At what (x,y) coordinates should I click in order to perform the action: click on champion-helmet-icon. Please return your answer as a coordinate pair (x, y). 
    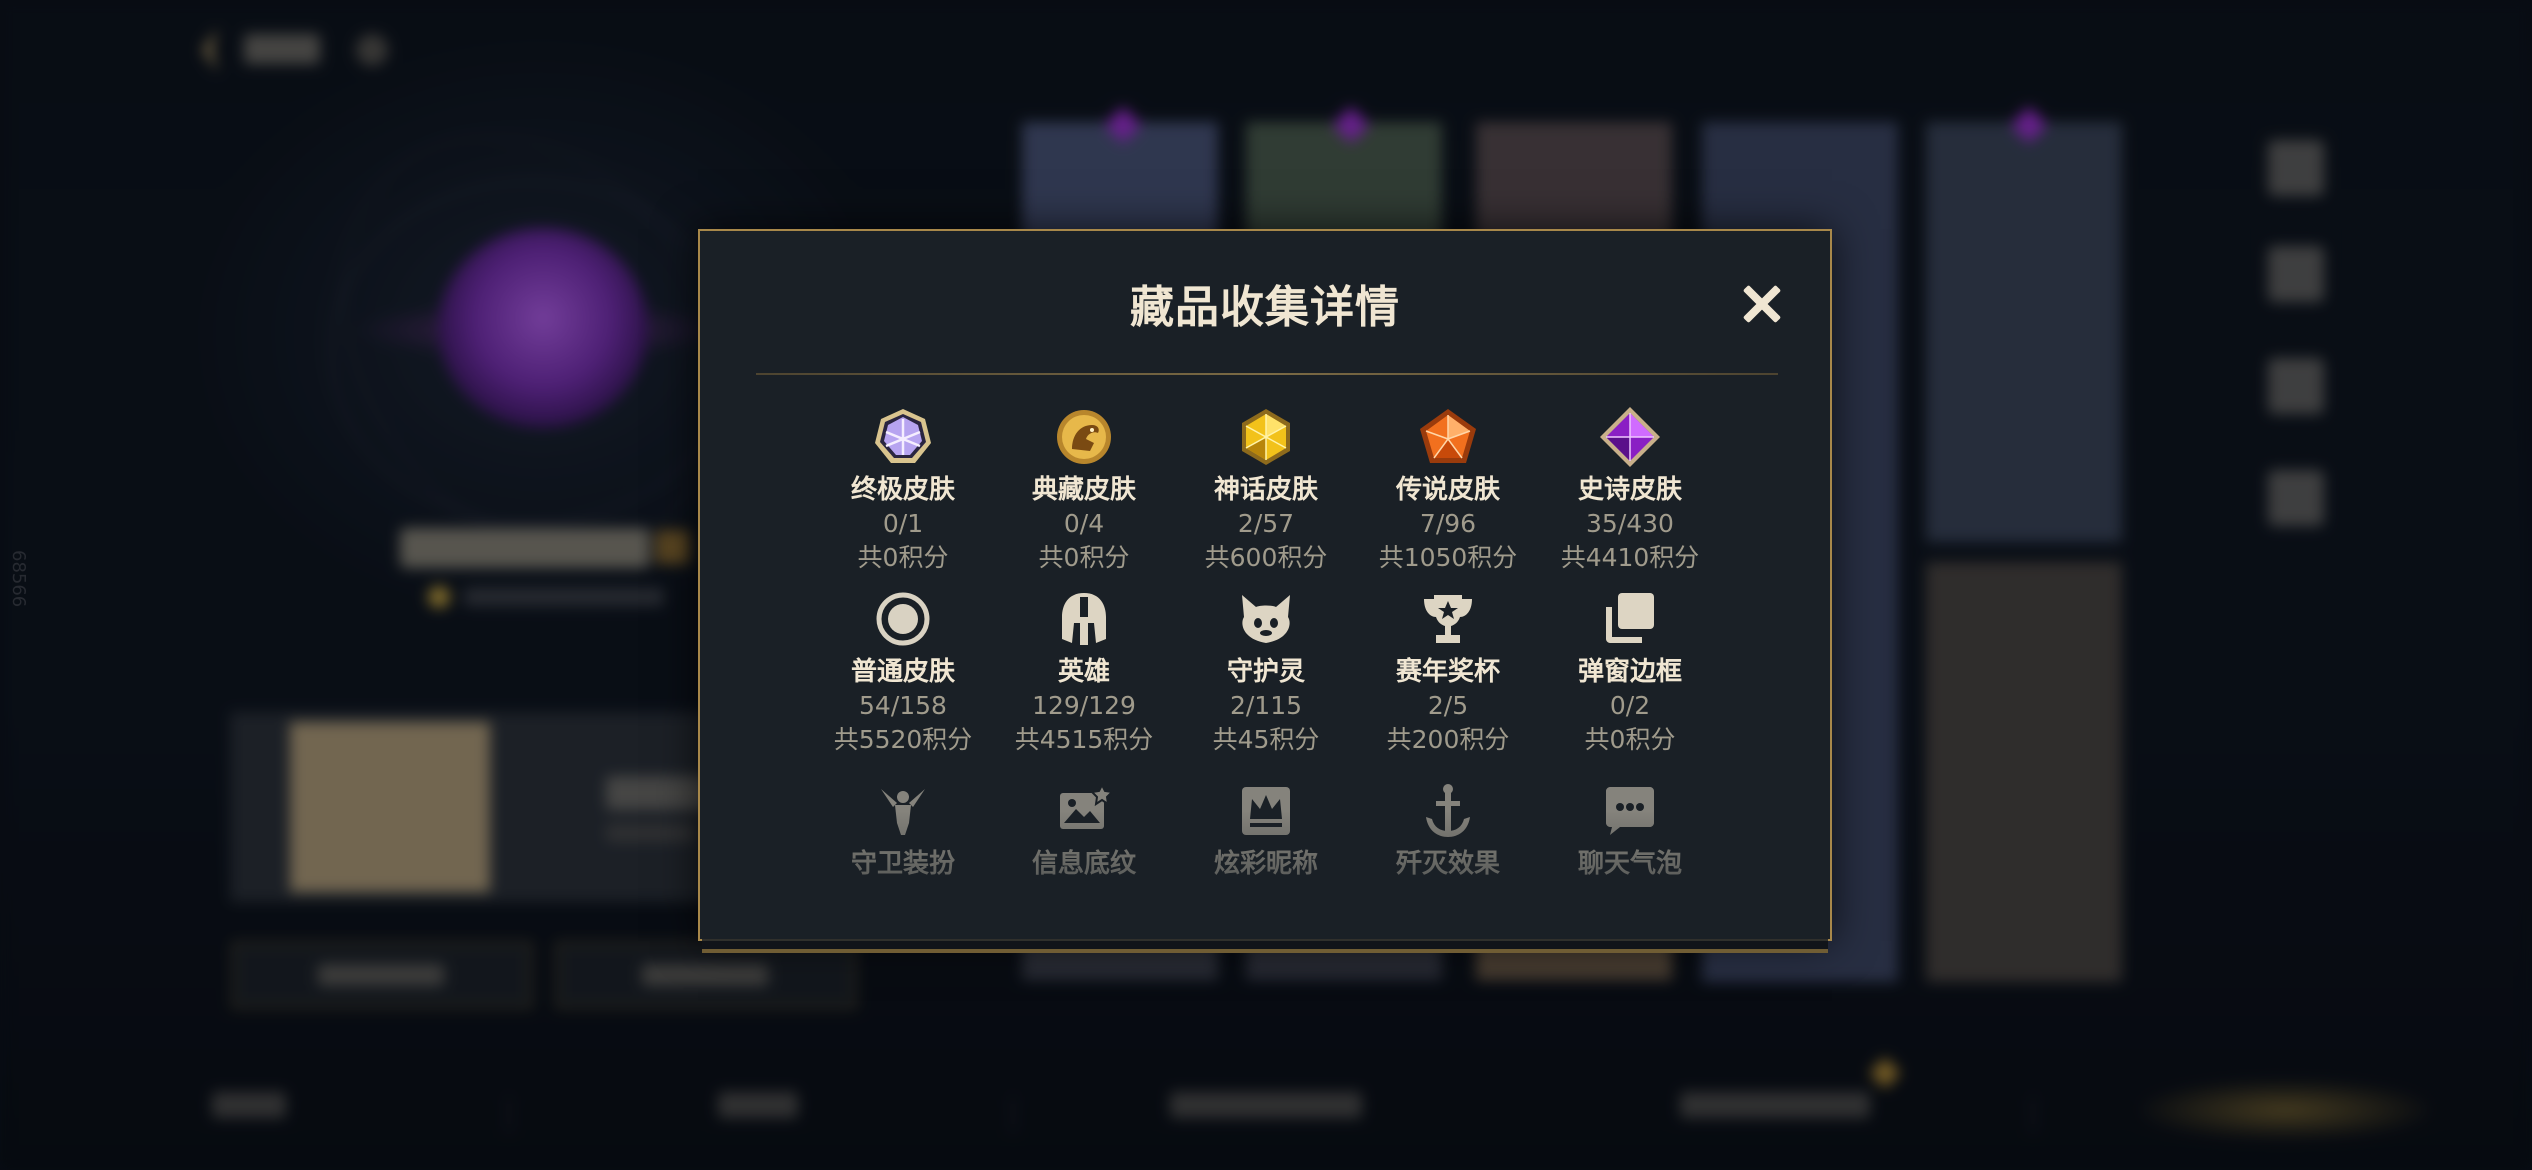
    Looking at the image, I should click on (1084, 619).